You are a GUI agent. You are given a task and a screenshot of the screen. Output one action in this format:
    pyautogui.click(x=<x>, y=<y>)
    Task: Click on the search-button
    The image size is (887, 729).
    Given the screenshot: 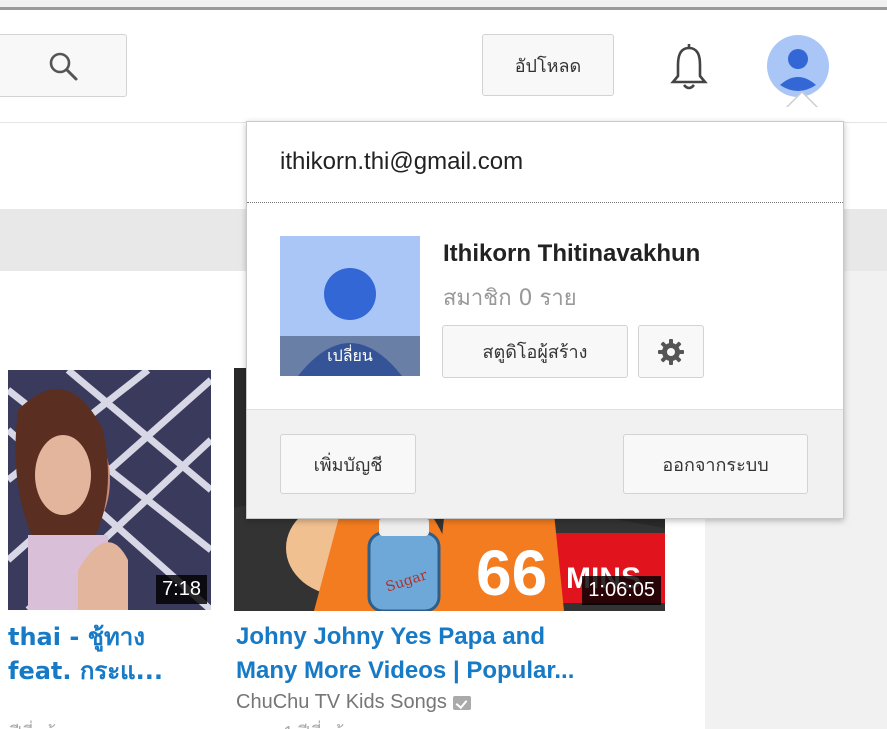 What is the action you would take?
    pyautogui.click(x=63, y=65)
    